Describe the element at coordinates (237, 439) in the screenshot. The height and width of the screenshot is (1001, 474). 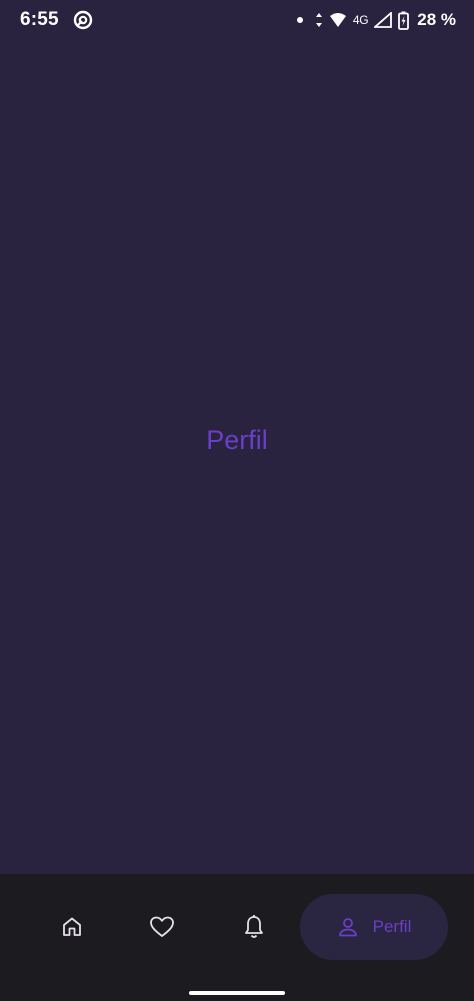
I see `page-title: Perfil` at that location.